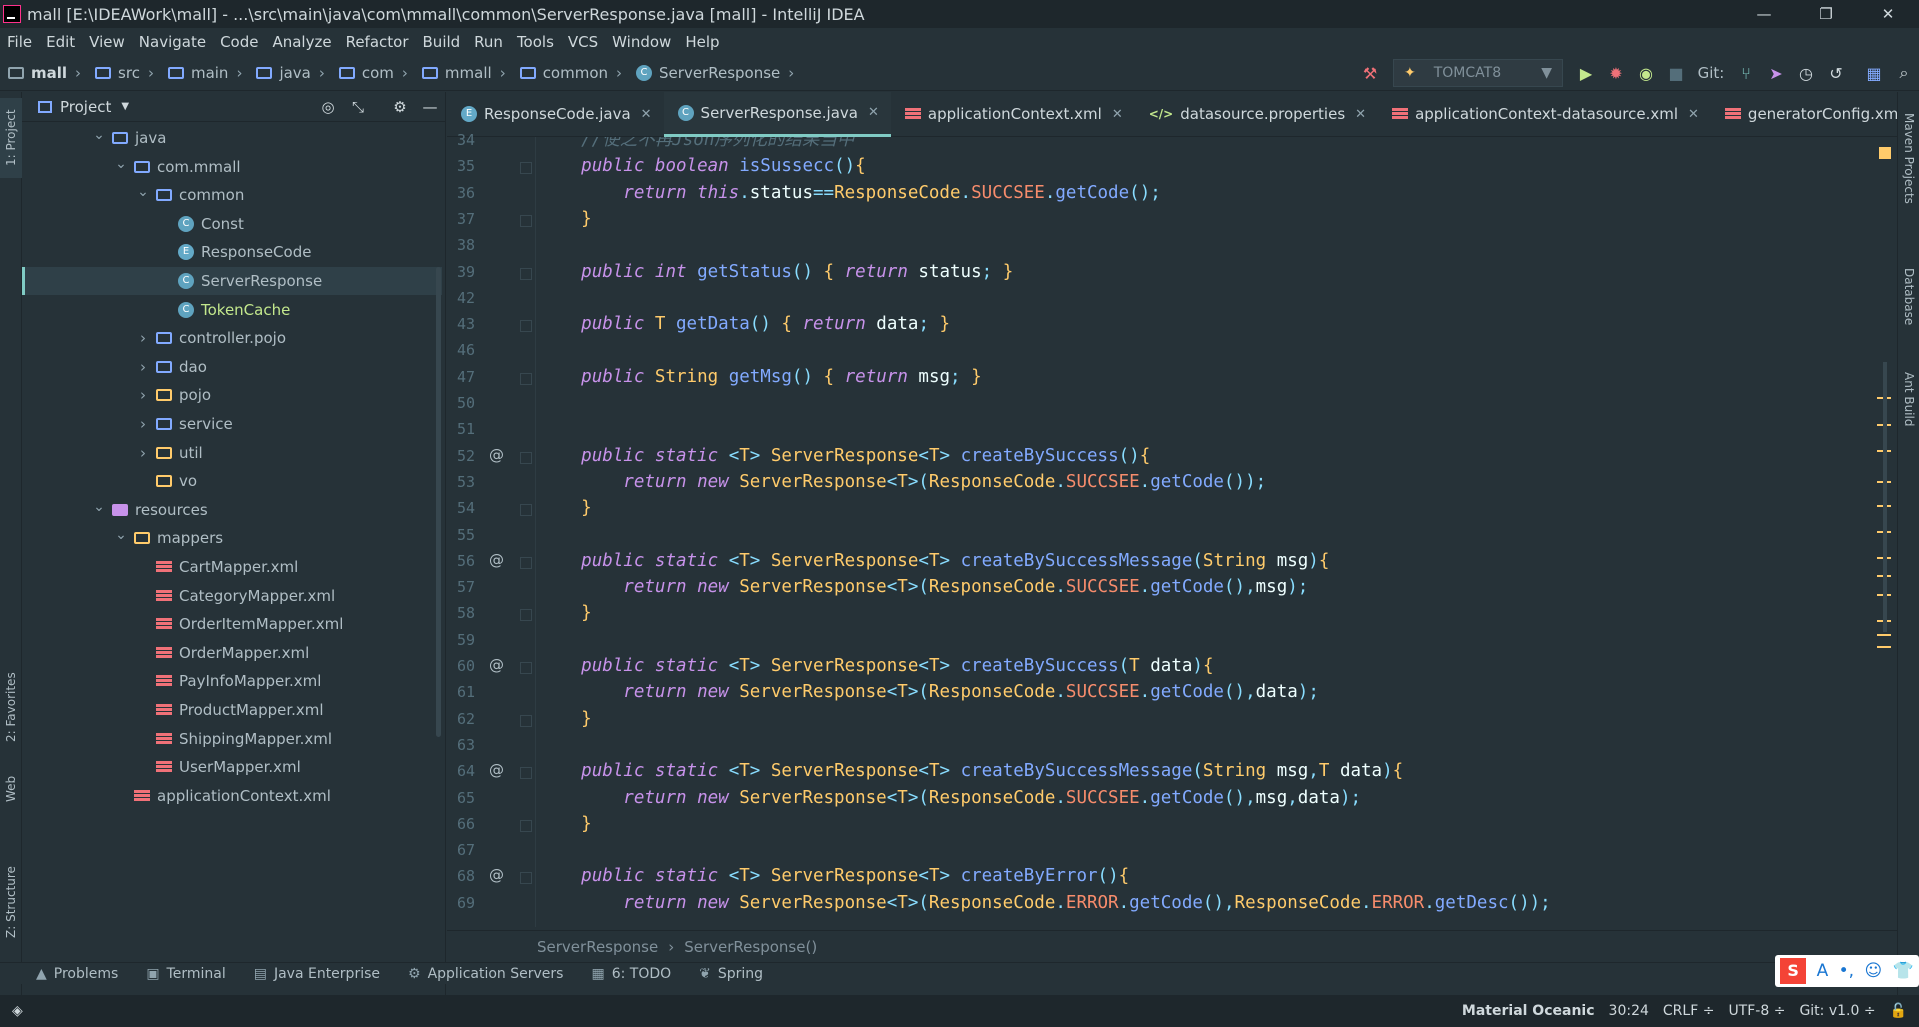 The width and height of the screenshot is (1919, 1027). What do you see at coordinates (718, 73) in the screenshot?
I see `nav-crumb-serverresponse: C ServerResponse ›` at bounding box center [718, 73].